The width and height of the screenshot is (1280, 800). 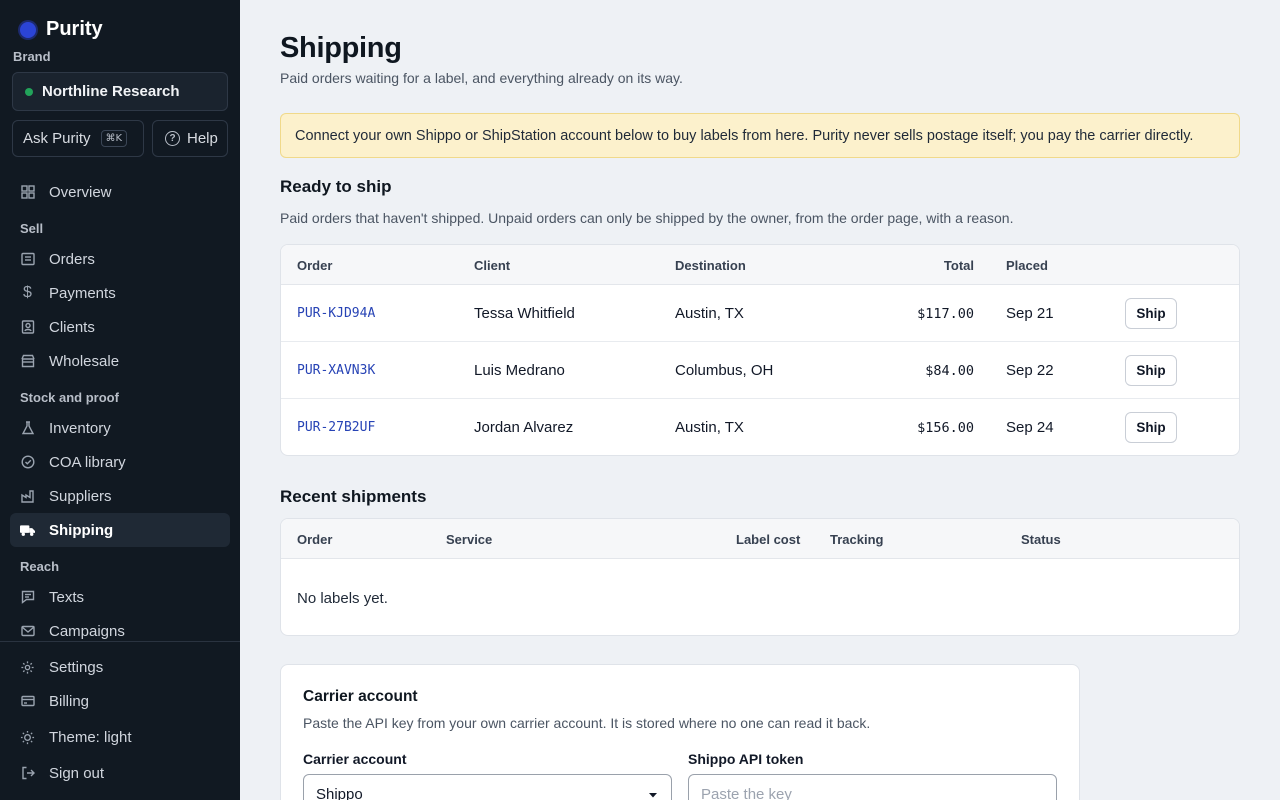 What do you see at coordinates (80, 496) in the screenshot?
I see `sidebar-item-label: Suppliers` at bounding box center [80, 496].